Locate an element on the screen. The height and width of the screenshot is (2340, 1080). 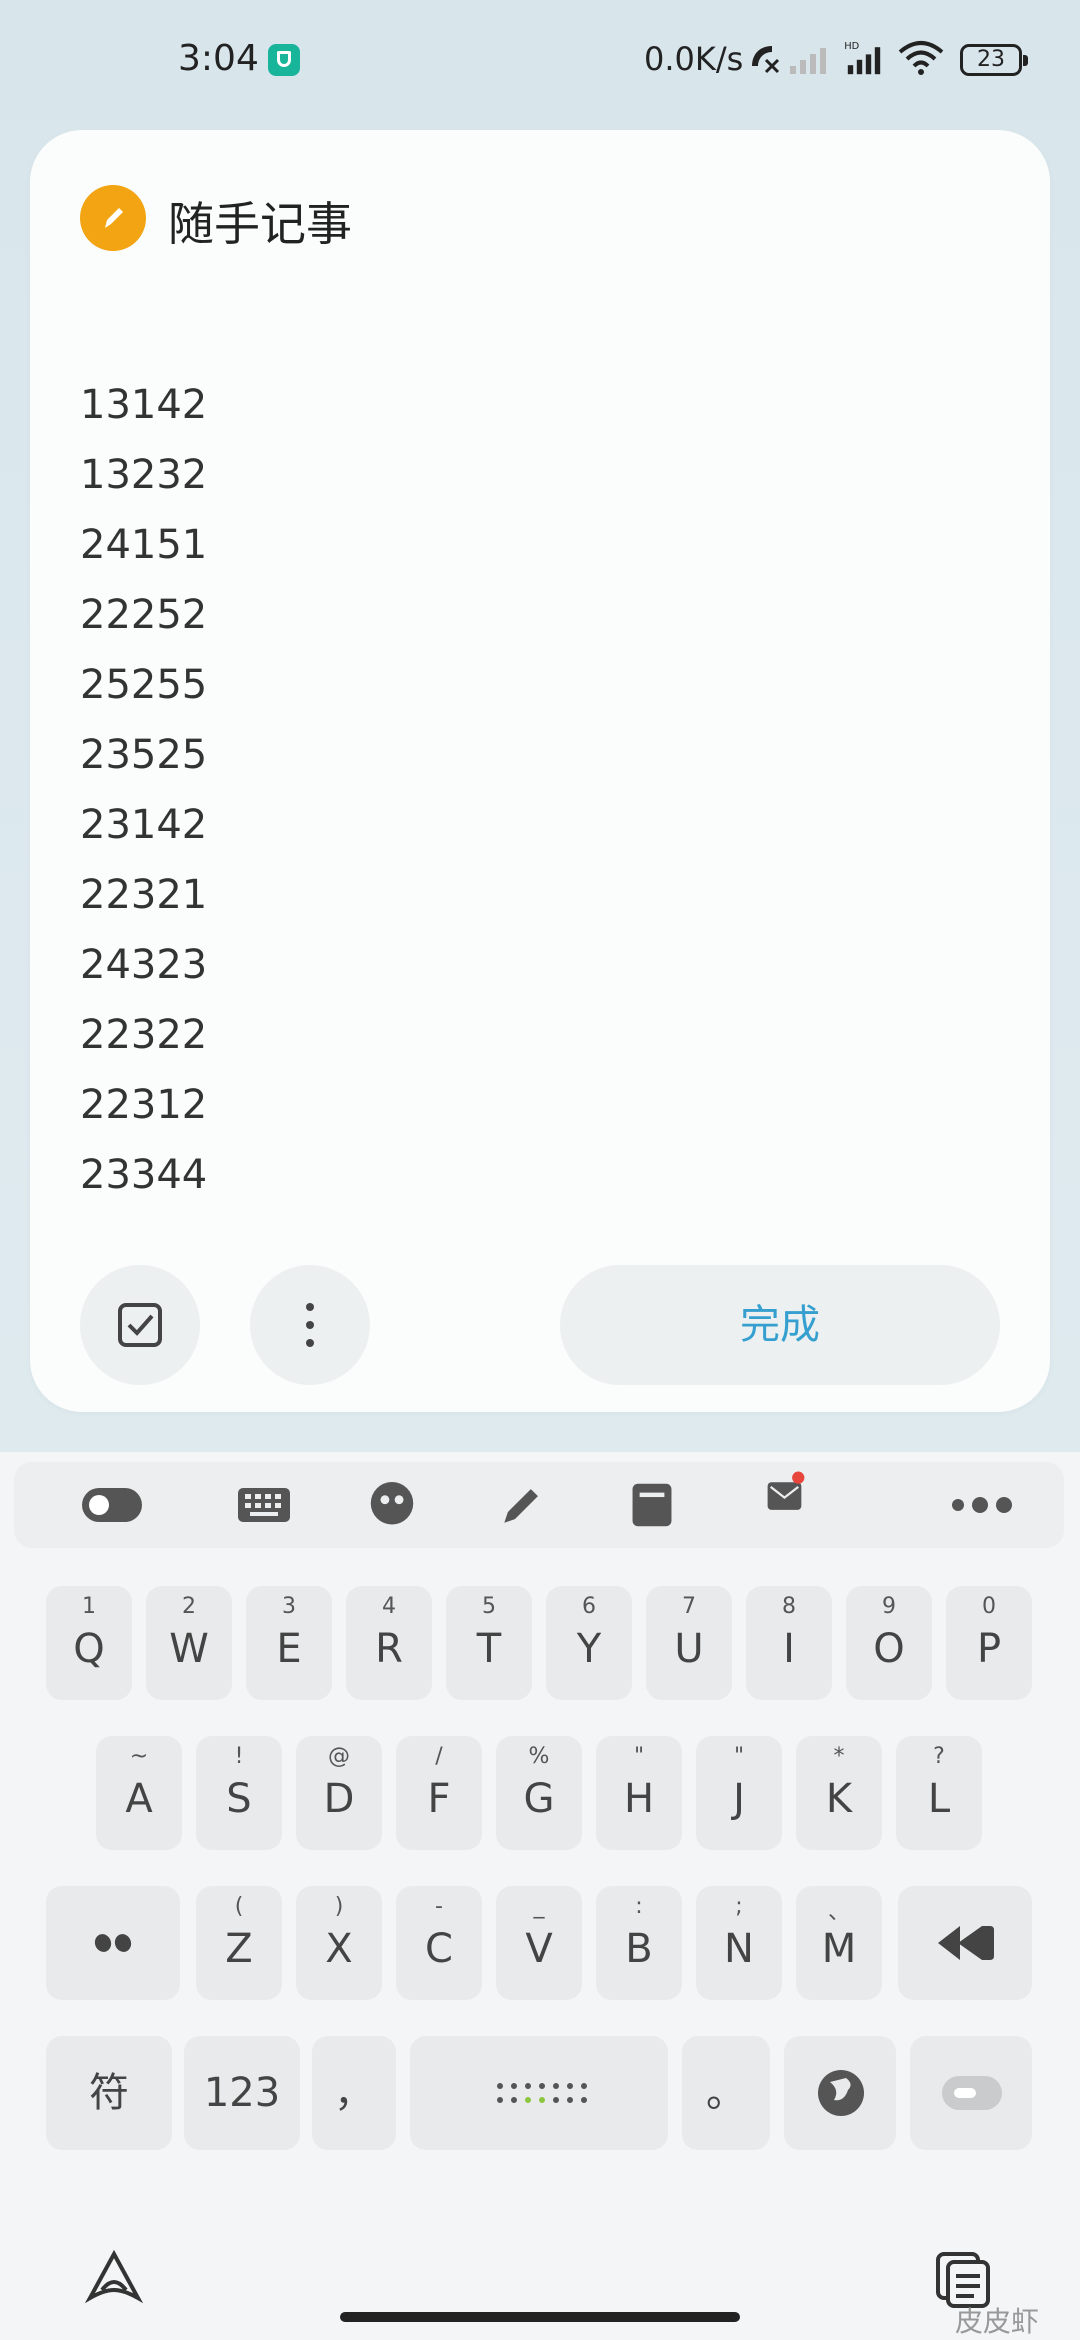
key-l: ? L is located at coordinates (939, 1793).